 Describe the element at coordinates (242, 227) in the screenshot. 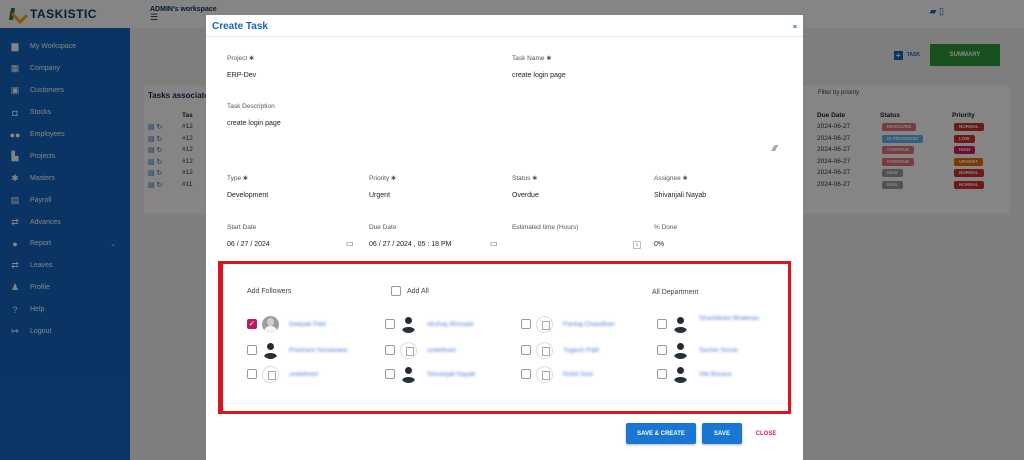

I see `start-date-label: Start Date` at that location.